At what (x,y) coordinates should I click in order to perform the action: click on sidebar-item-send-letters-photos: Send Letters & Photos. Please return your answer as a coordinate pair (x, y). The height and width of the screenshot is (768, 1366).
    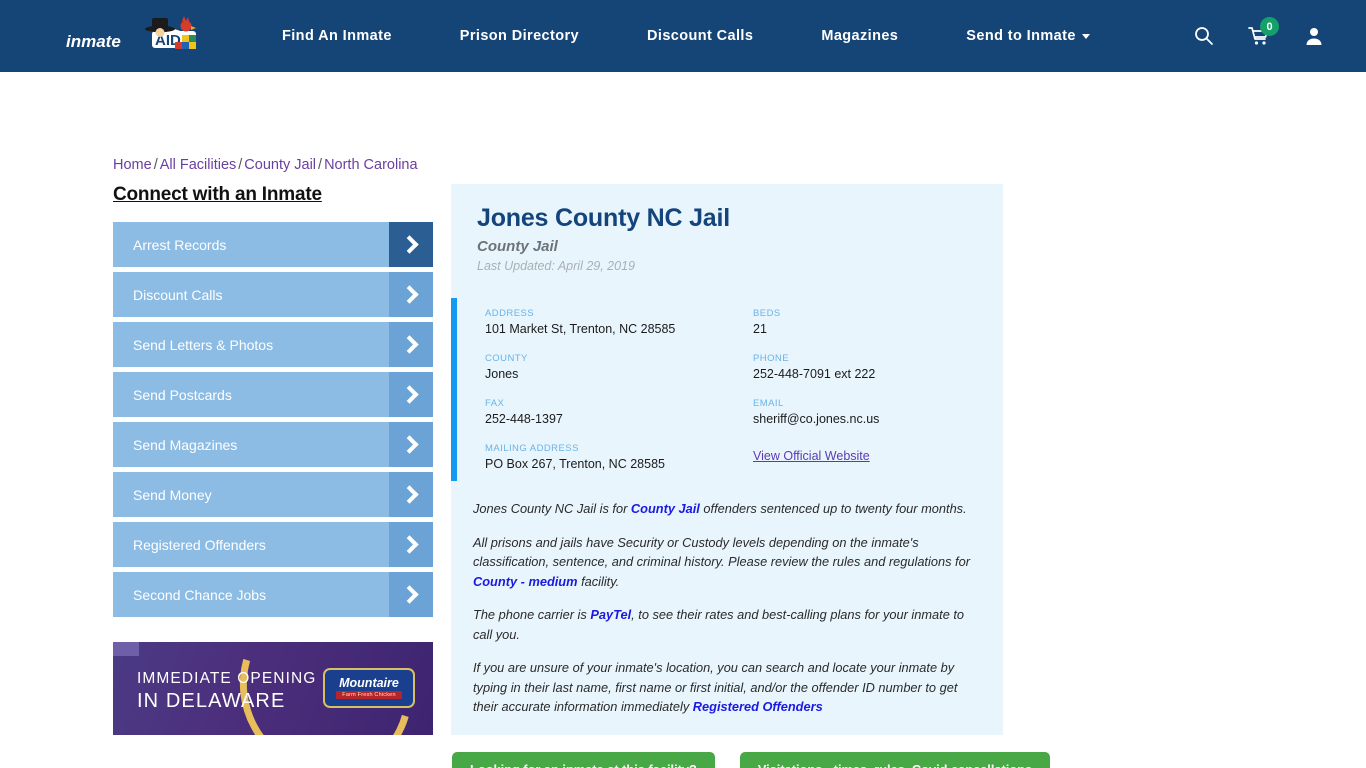
    Looking at the image, I should click on (273, 344).